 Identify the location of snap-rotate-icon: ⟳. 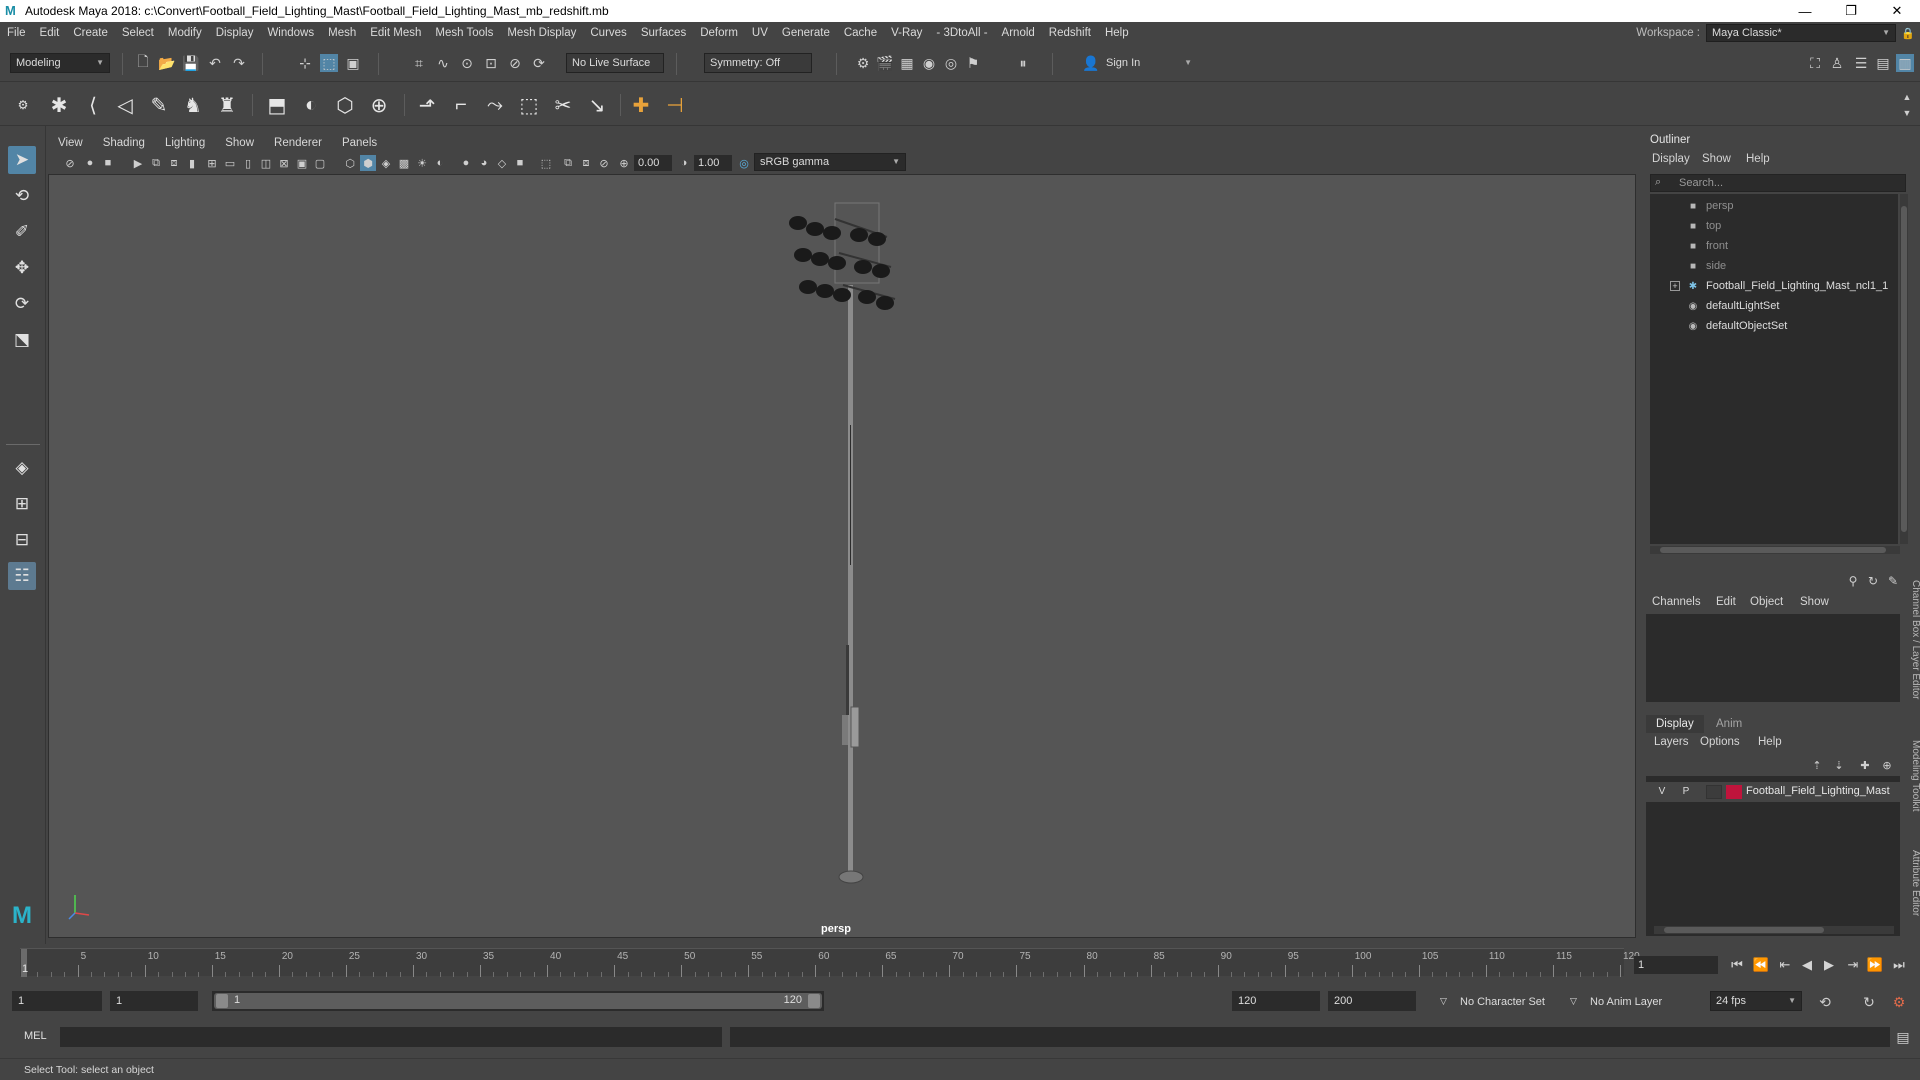
(539, 63).